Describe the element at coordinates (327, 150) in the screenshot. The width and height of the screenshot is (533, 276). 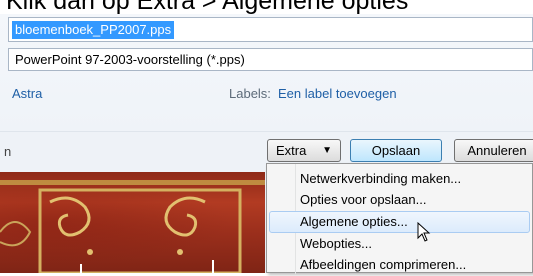
I see `chevron-down-icon: ▼` at that location.